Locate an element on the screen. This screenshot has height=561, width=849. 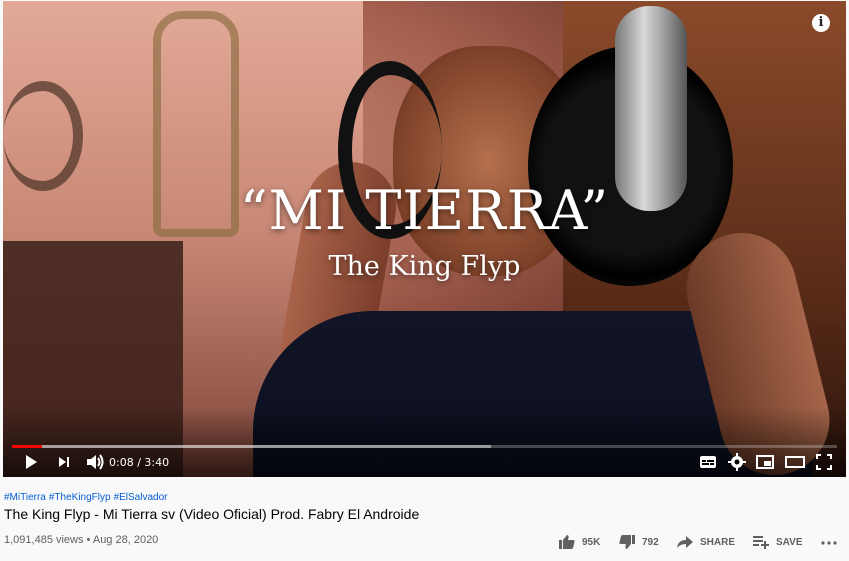
settings-button is located at coordinates (737, 464).